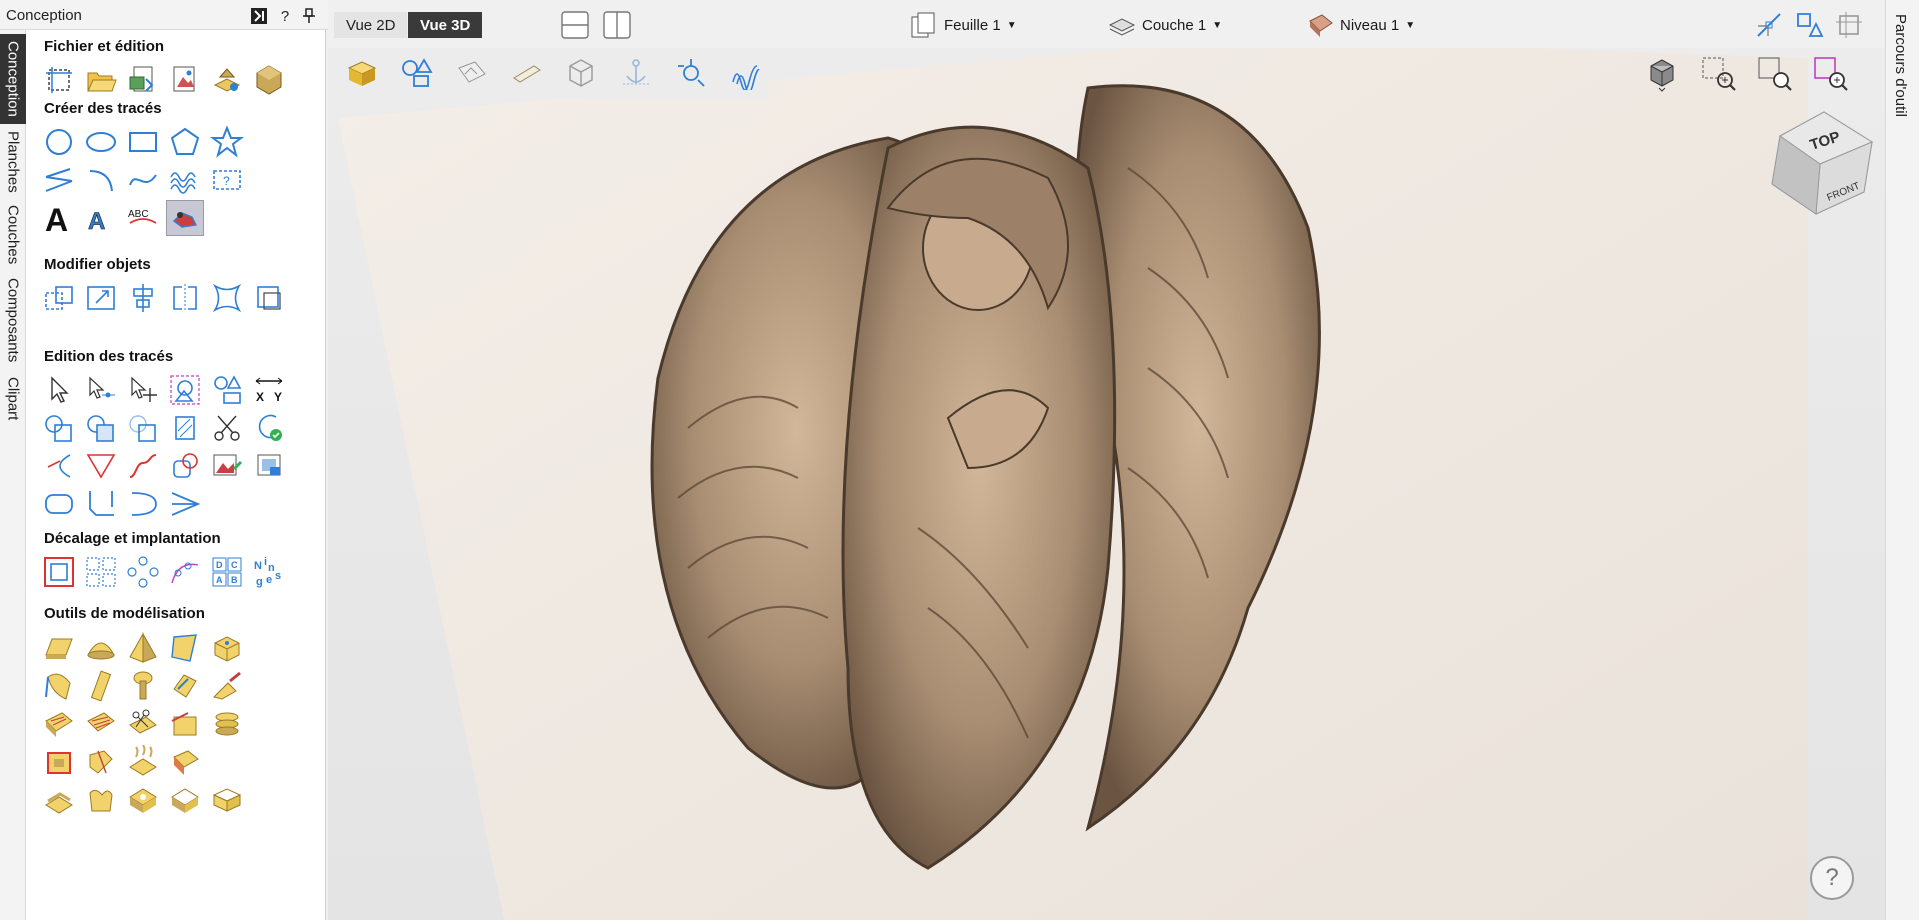  I want to click on import-component-icon, so click(227, 80).